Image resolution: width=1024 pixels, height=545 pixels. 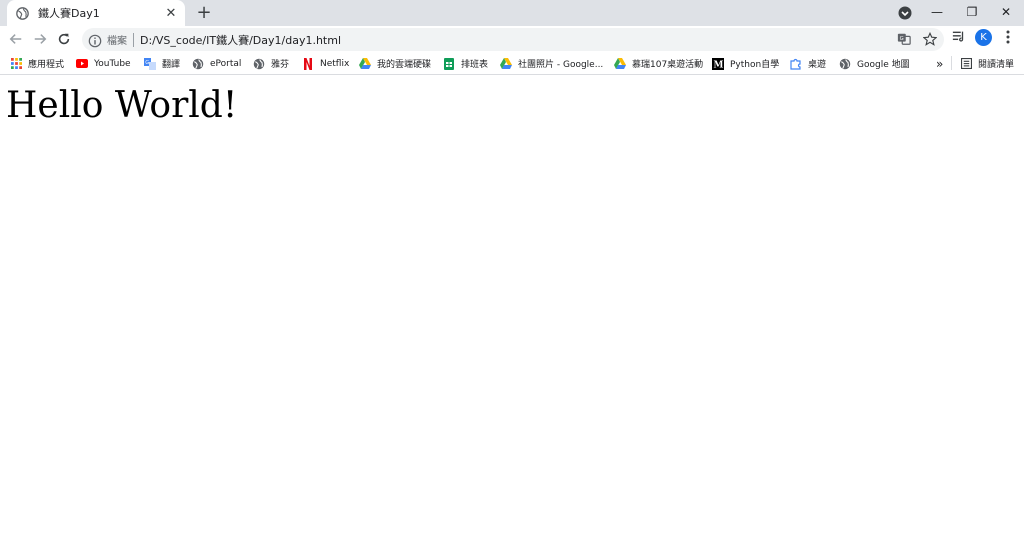 I want to click on address-bar: 檔案 D:/VS_code/IT鐵人賽/Day1/day1.html G, so click(x=513, y=39).